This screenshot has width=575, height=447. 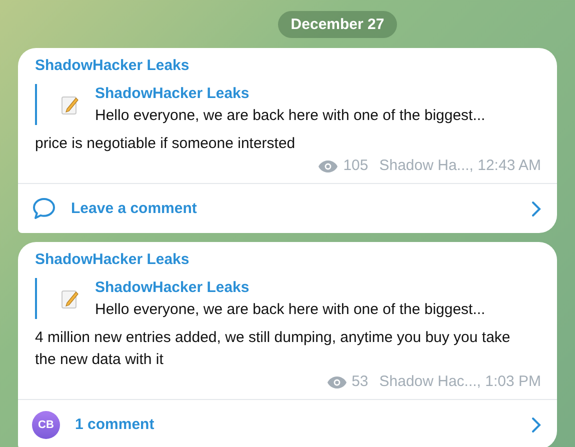 What do you see at coordinates (460, 166) in the screenshot?
I see `signature-time: Shadow Ha..., 12:43 AM` at bounding box center [460, 166].